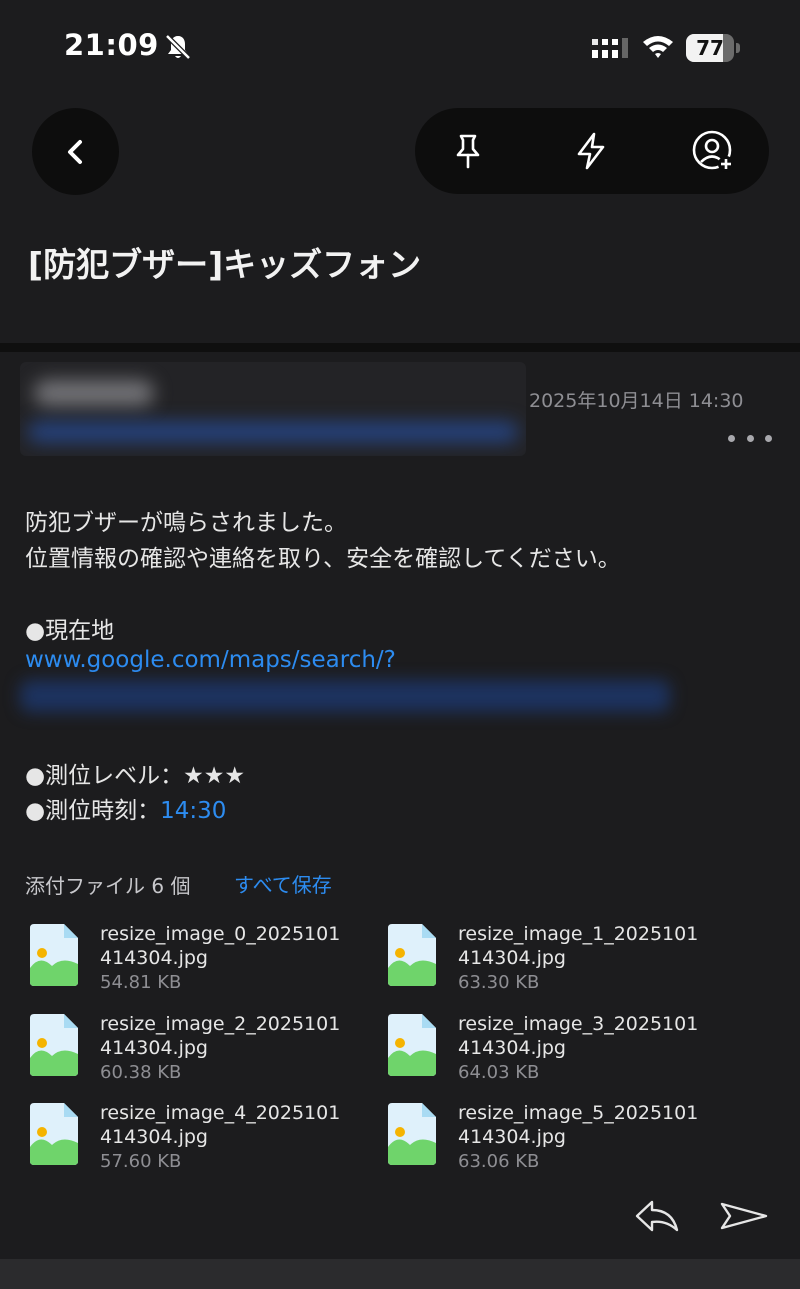 This screenshot has width=800, height=1289. Describe the element at coordinates (499, 1072) in the screenshot. I see `attachment-size: 64.03 KB` at that location.